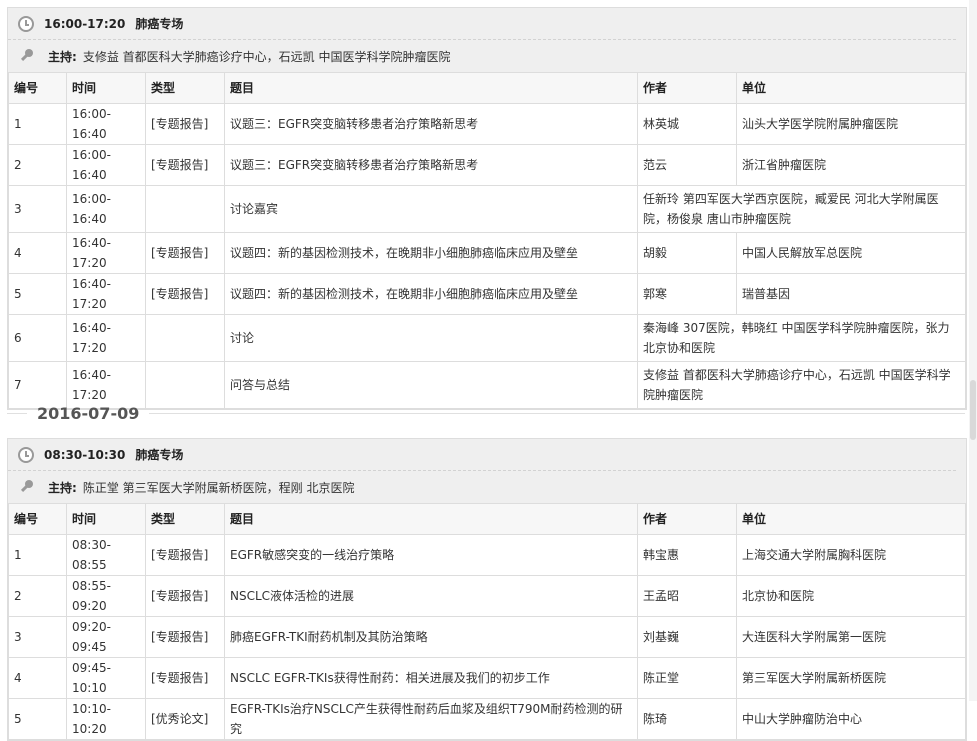 The height and width of the screenshot is (741, 977). I want to click on cell-author: 刘基巍, so click(687, 637).